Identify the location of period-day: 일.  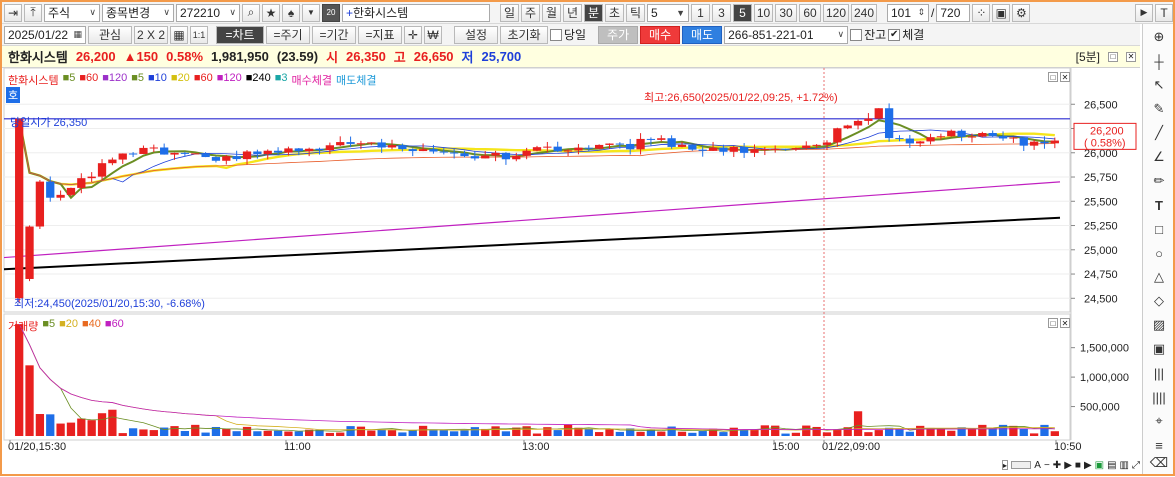
(509, 12).